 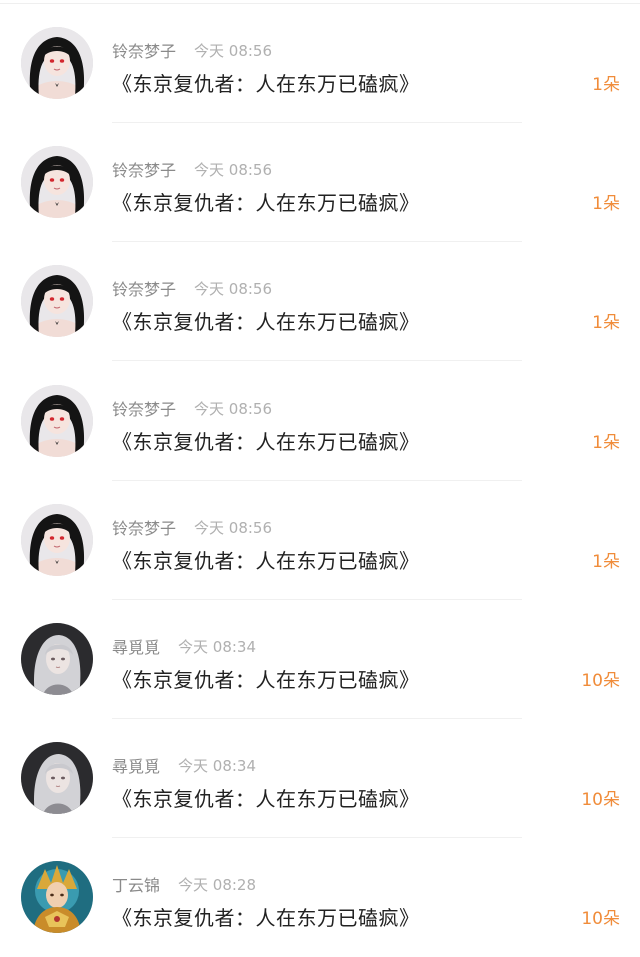 What do you see at coordinates (217, 884) in the screenshot?
I see `timestamp: 今天 08:28` at bounding box center [217, 884].